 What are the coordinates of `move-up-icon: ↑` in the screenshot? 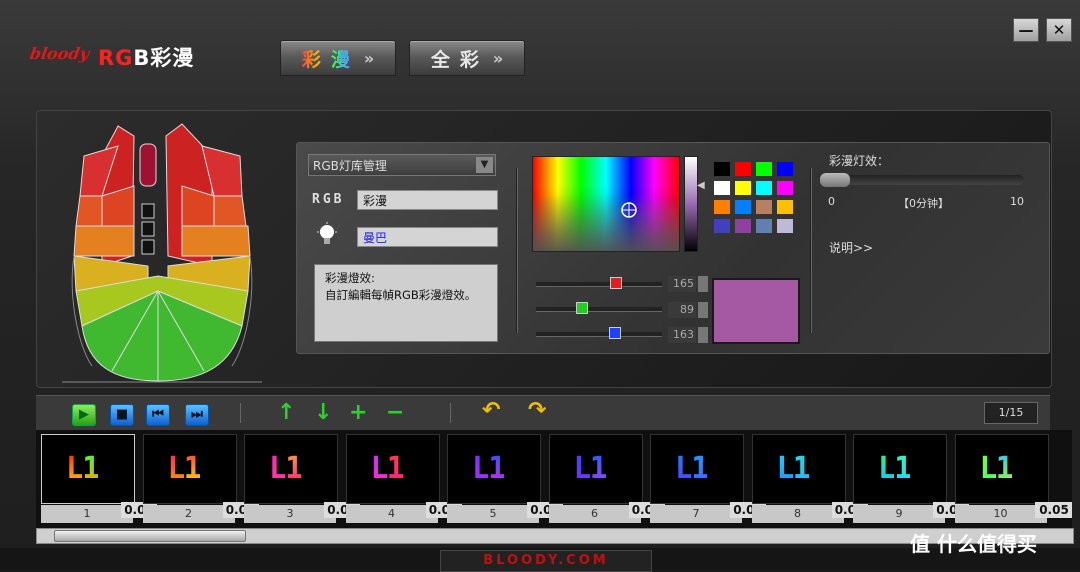 It's located at (286, 412).